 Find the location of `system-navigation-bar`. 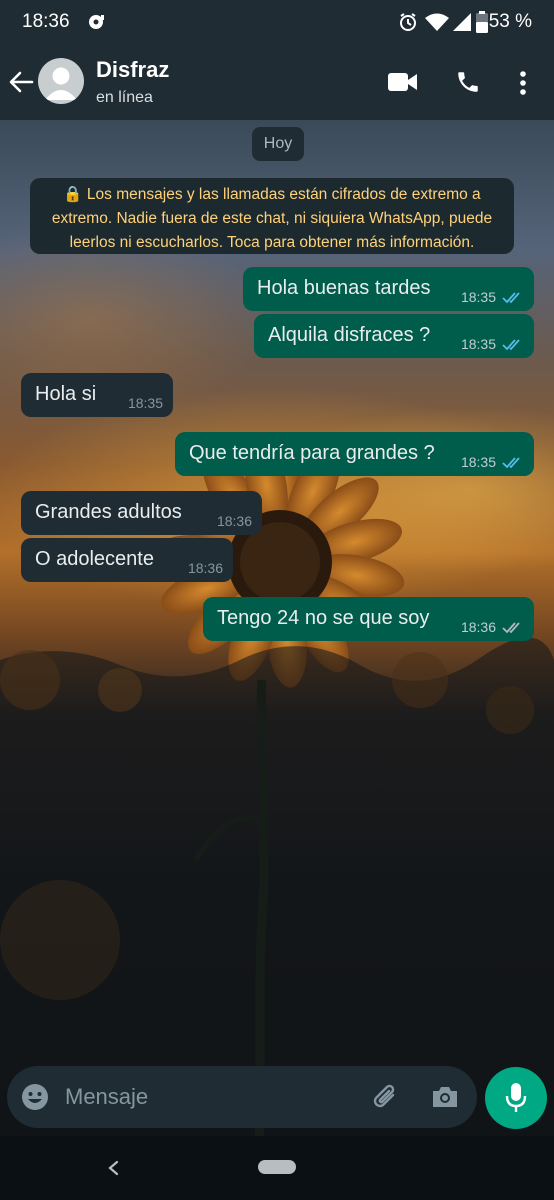

system-navigation-bar is located at coordinates (277, 1168).